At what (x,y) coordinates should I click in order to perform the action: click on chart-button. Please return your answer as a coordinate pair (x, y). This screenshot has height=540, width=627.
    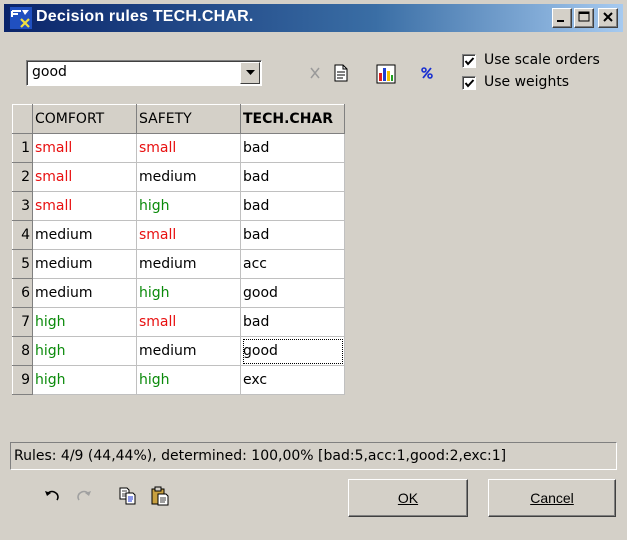
    Looking at the image, I should click on (385, 73).